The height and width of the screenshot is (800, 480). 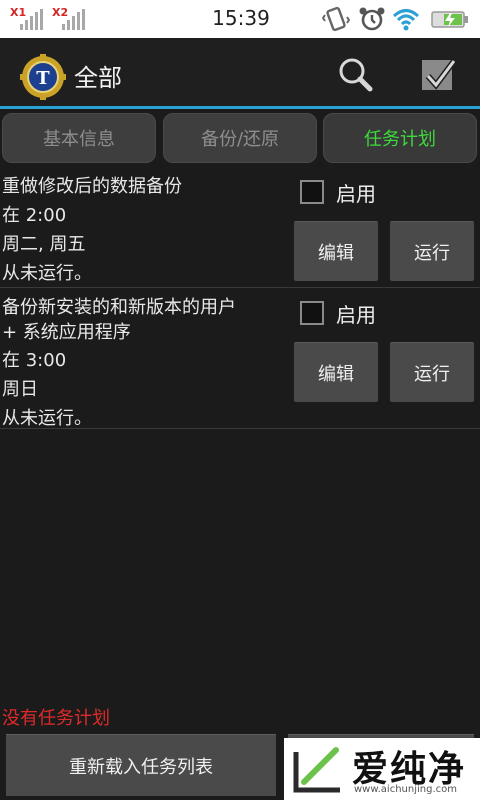 What do you see at coordinates (69, 19) in the screenshot?
I see `sim2-signal-icon: X2` at bounding box center [69, 19].